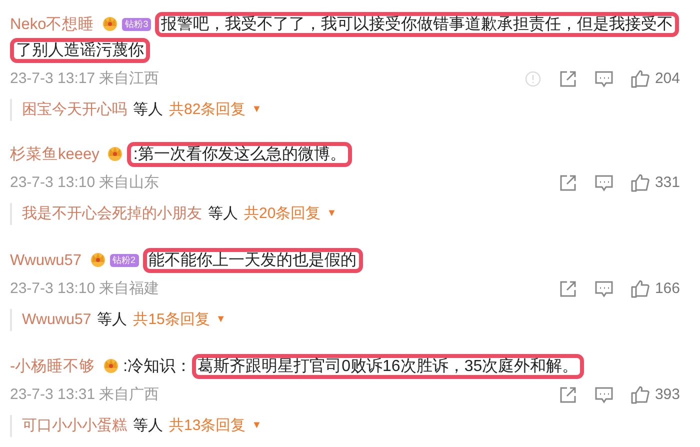 The height and width of the screenshot is (447, 700). I want to click on like-count: 204, so click(667, 79).